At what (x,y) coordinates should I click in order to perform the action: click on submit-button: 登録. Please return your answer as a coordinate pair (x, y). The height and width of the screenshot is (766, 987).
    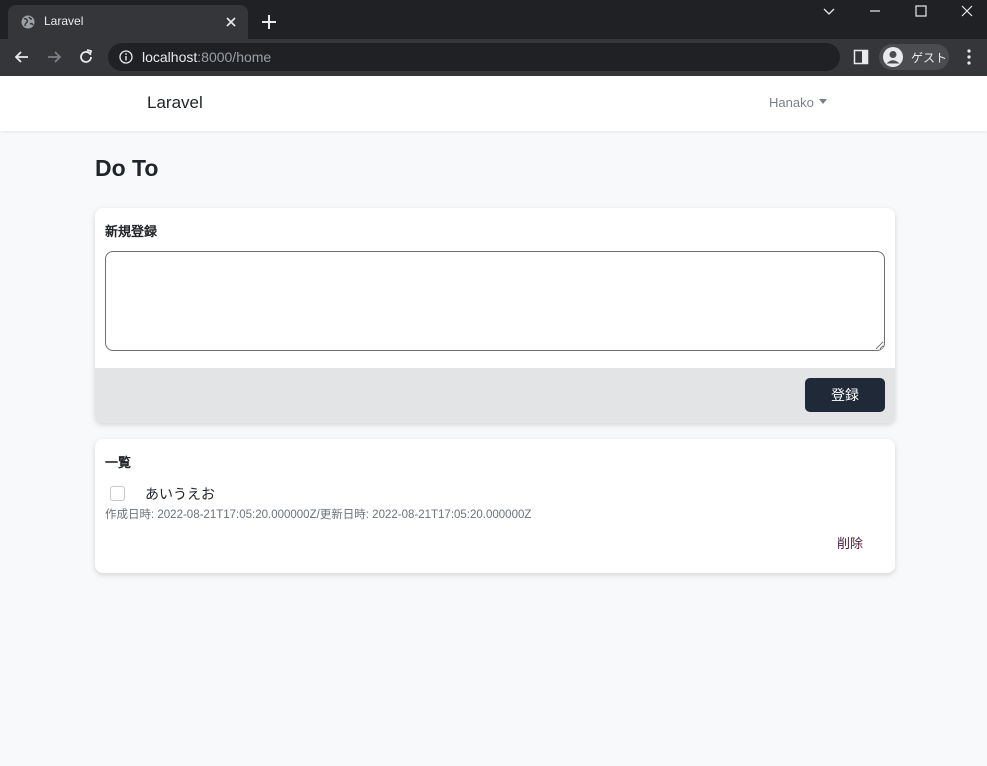
    Looking at the image, I should click on (845, 395).